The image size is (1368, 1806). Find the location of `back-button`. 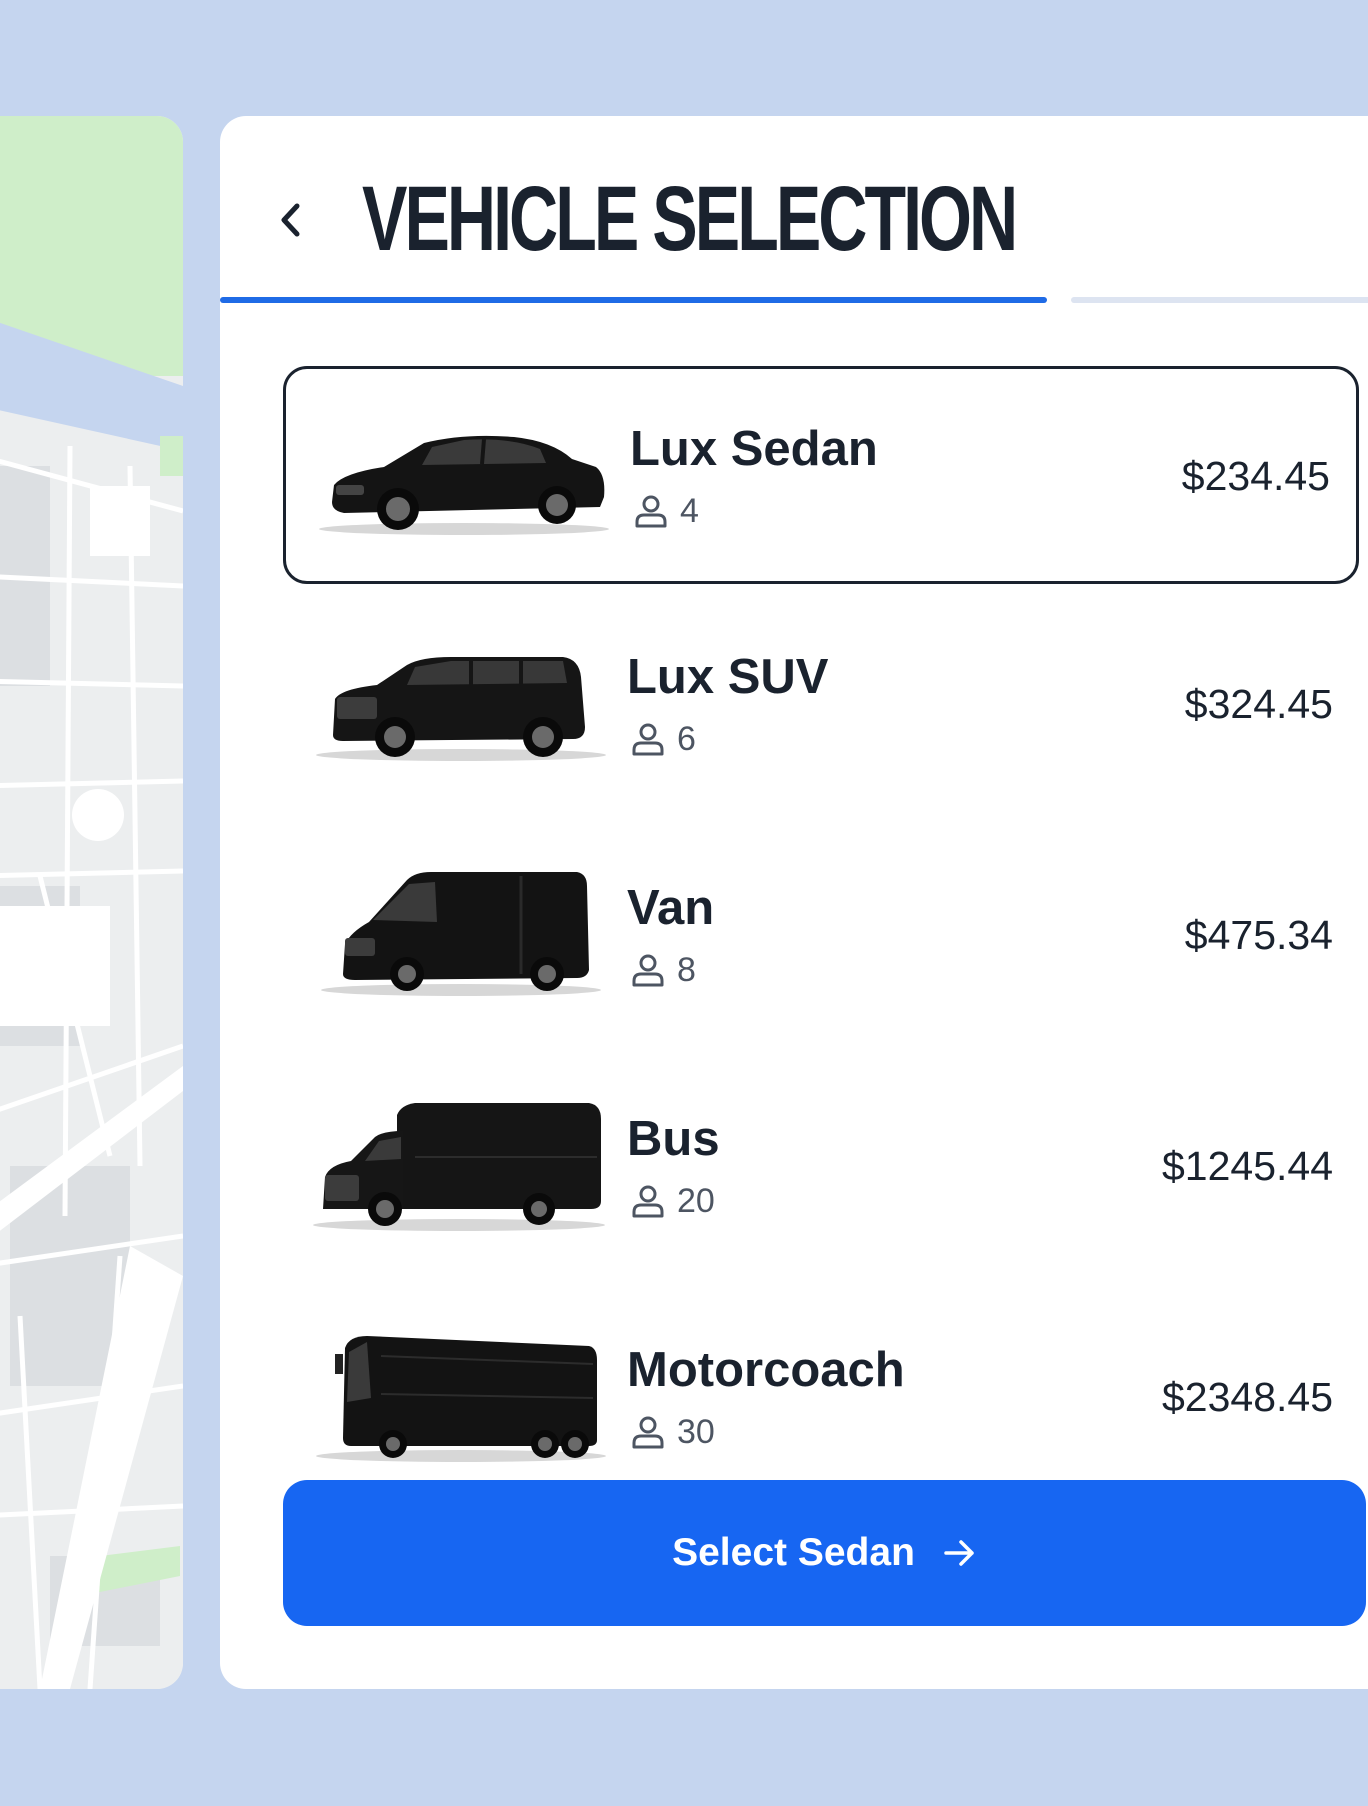

back-button is located at coordinates (290, 220).